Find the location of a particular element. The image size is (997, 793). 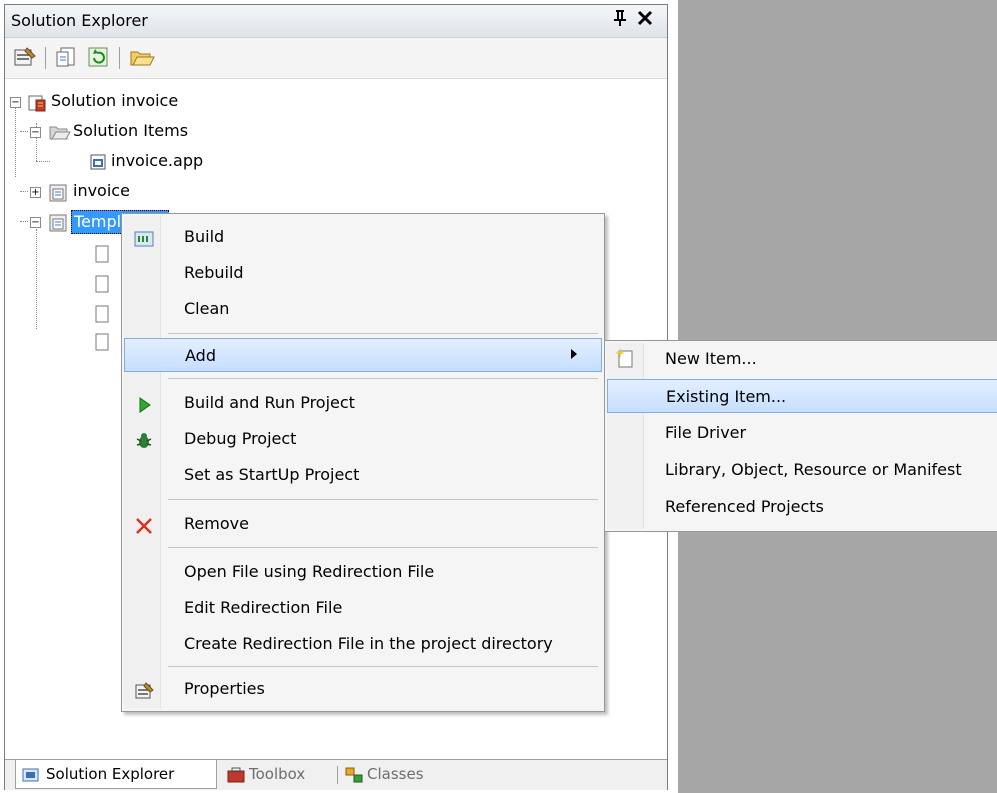

bug-icon is located at coordinates (144, 439).